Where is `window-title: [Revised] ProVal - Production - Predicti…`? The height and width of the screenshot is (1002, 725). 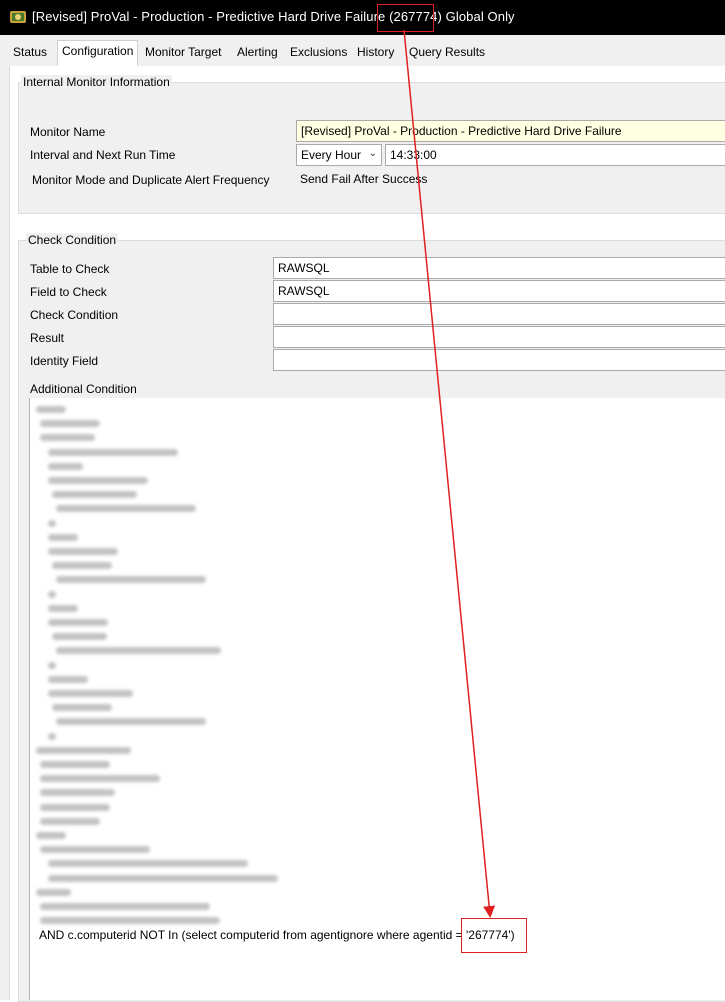
window-title: [Revised] ProVal - Production - Predicti… is located at coordinates (273, 16).